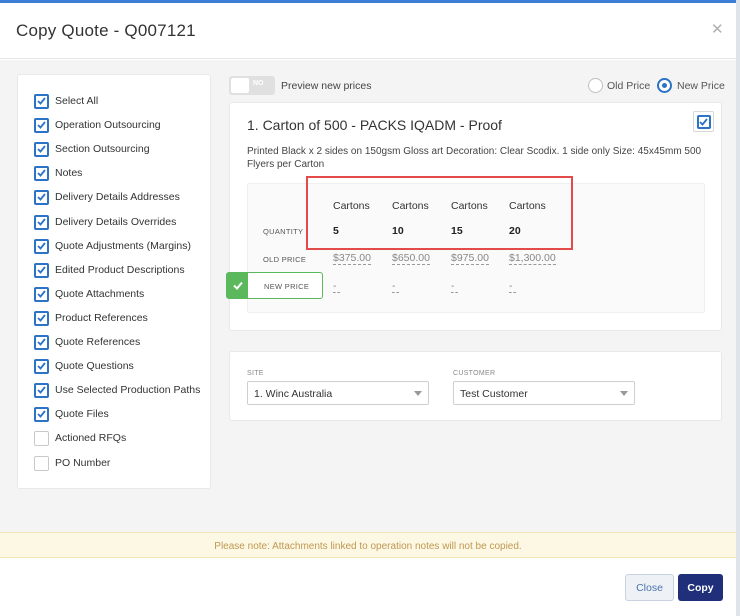 The image size is (740, 616). Describe the element at coordinates (123, 246) in the screenshot. I see `option-label: Quote Adjustments (Margins)` at that location.